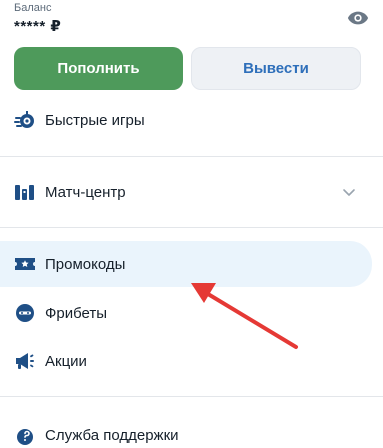 The height and width of the screenshot is (448, 383). Describe the element at coordinates (95, 120) in the screenshot. I see `menu-item-label: Быстрые игры` at that location.